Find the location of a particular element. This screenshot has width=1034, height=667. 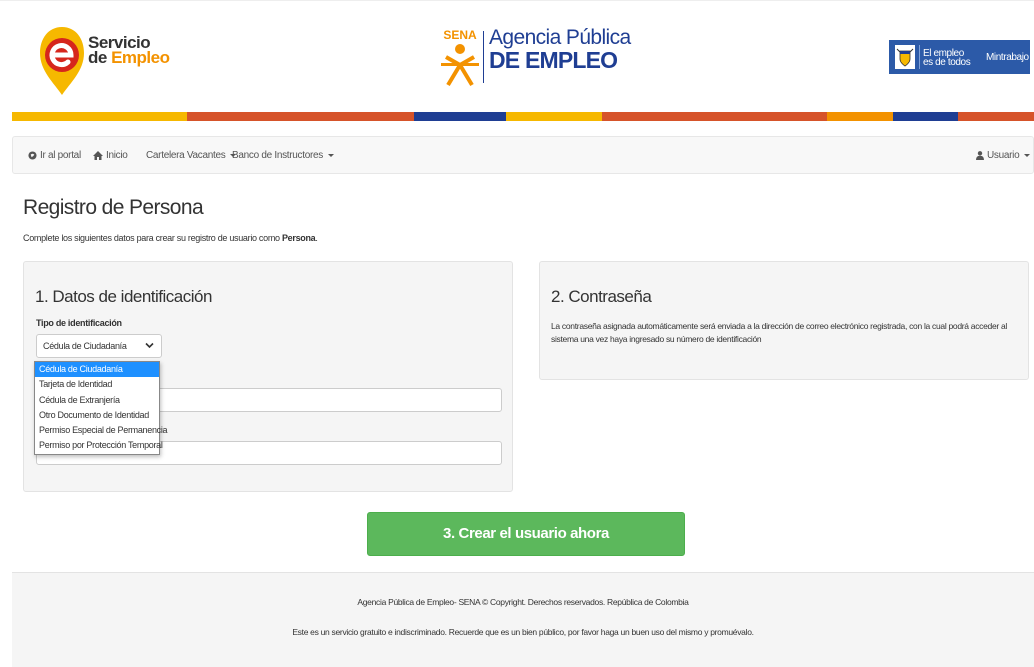

create-user-button: 3. Crear el usuario ahora is located at coordinates (526, 534).